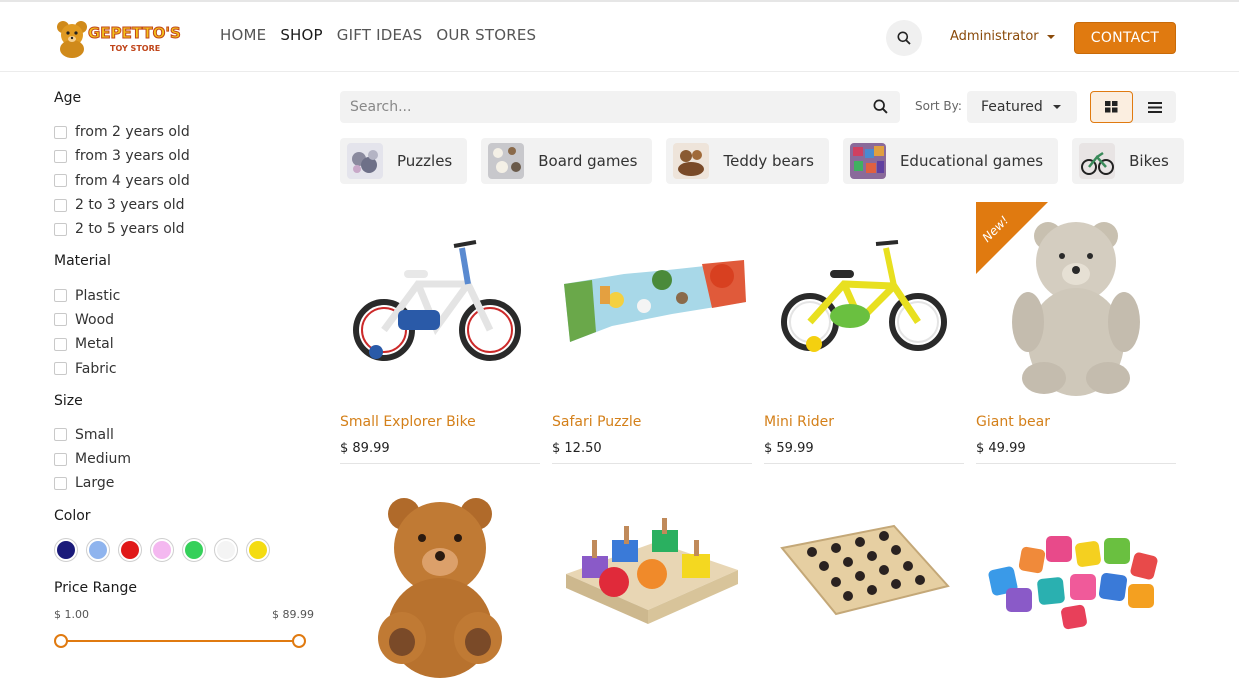 Image resolution: width=1239 pixels, height=681 pixels. Describe the element at coordinates (180, 641) in the screenshot. I see `price-slider` at that location.